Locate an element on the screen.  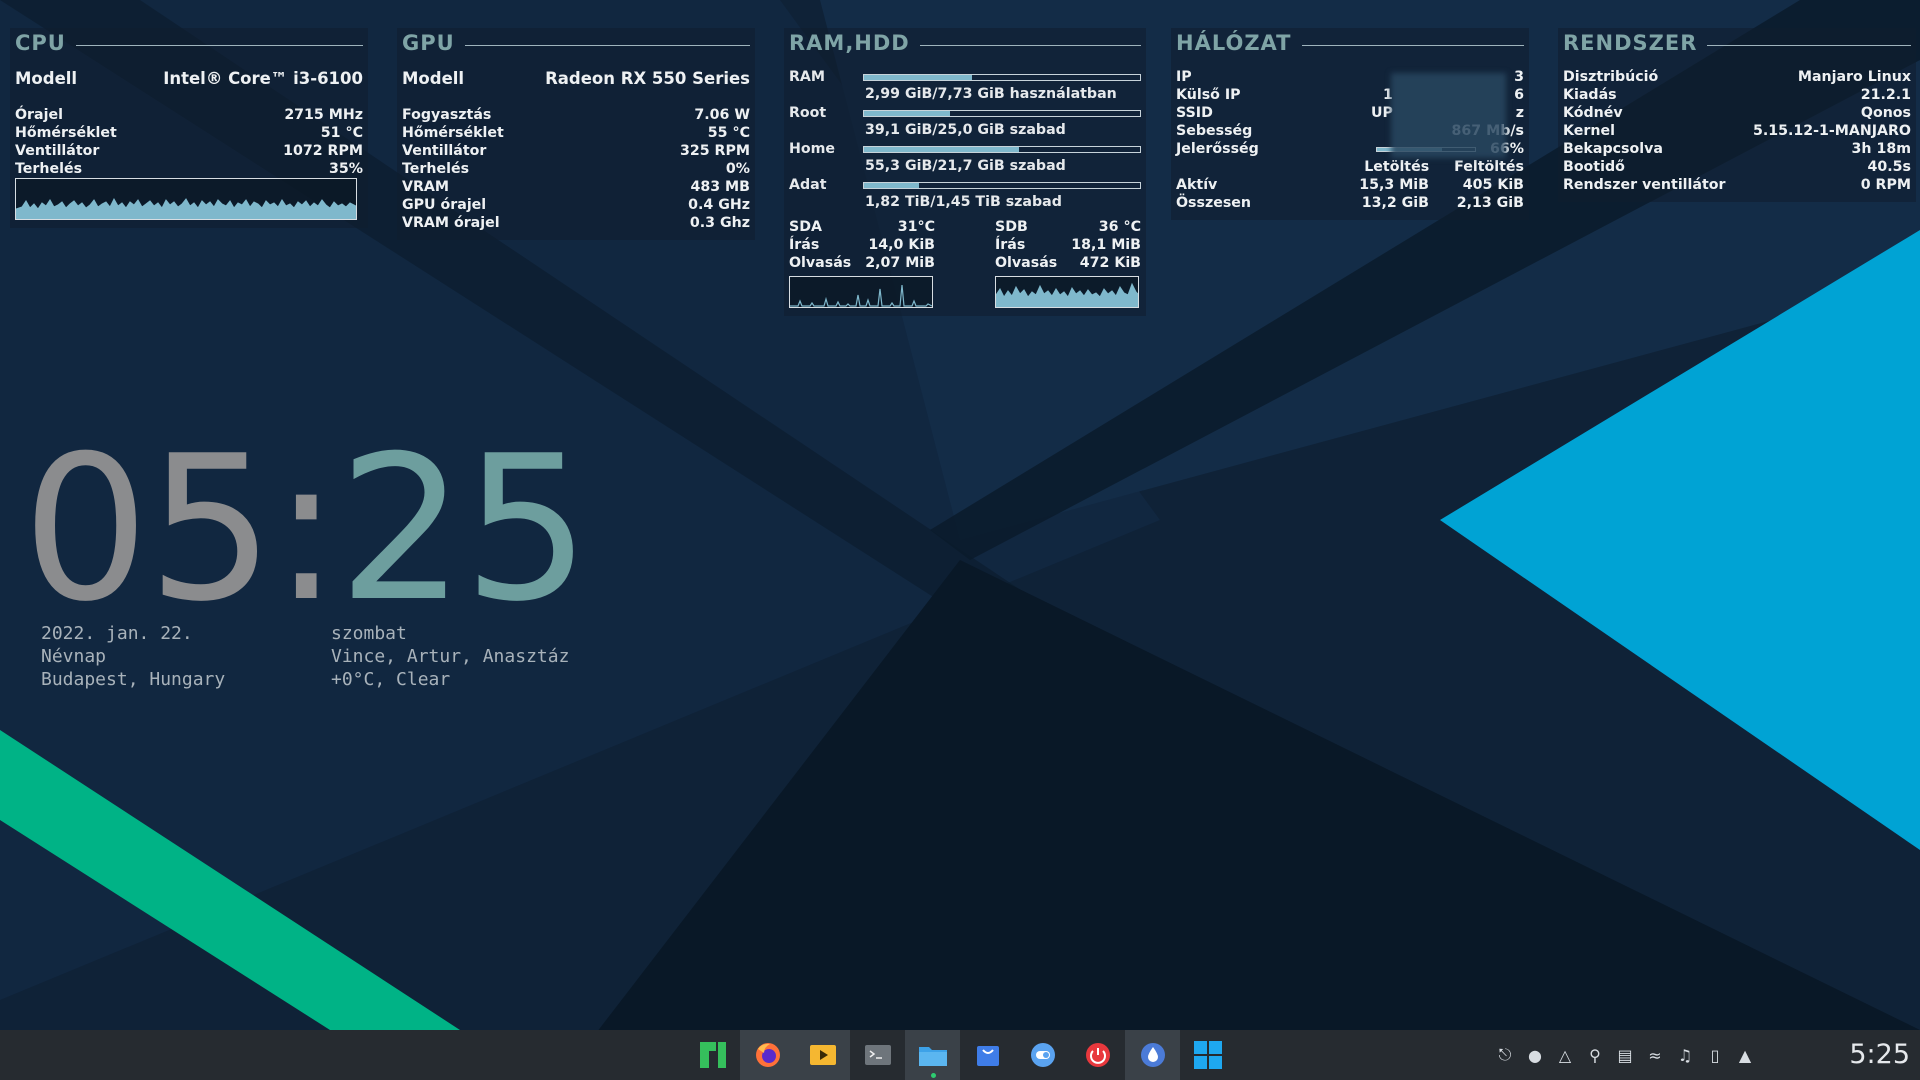
gpu-vram-clock-row: VRAM órajel 0.3 Ghz is located at coordinates (576, 223).